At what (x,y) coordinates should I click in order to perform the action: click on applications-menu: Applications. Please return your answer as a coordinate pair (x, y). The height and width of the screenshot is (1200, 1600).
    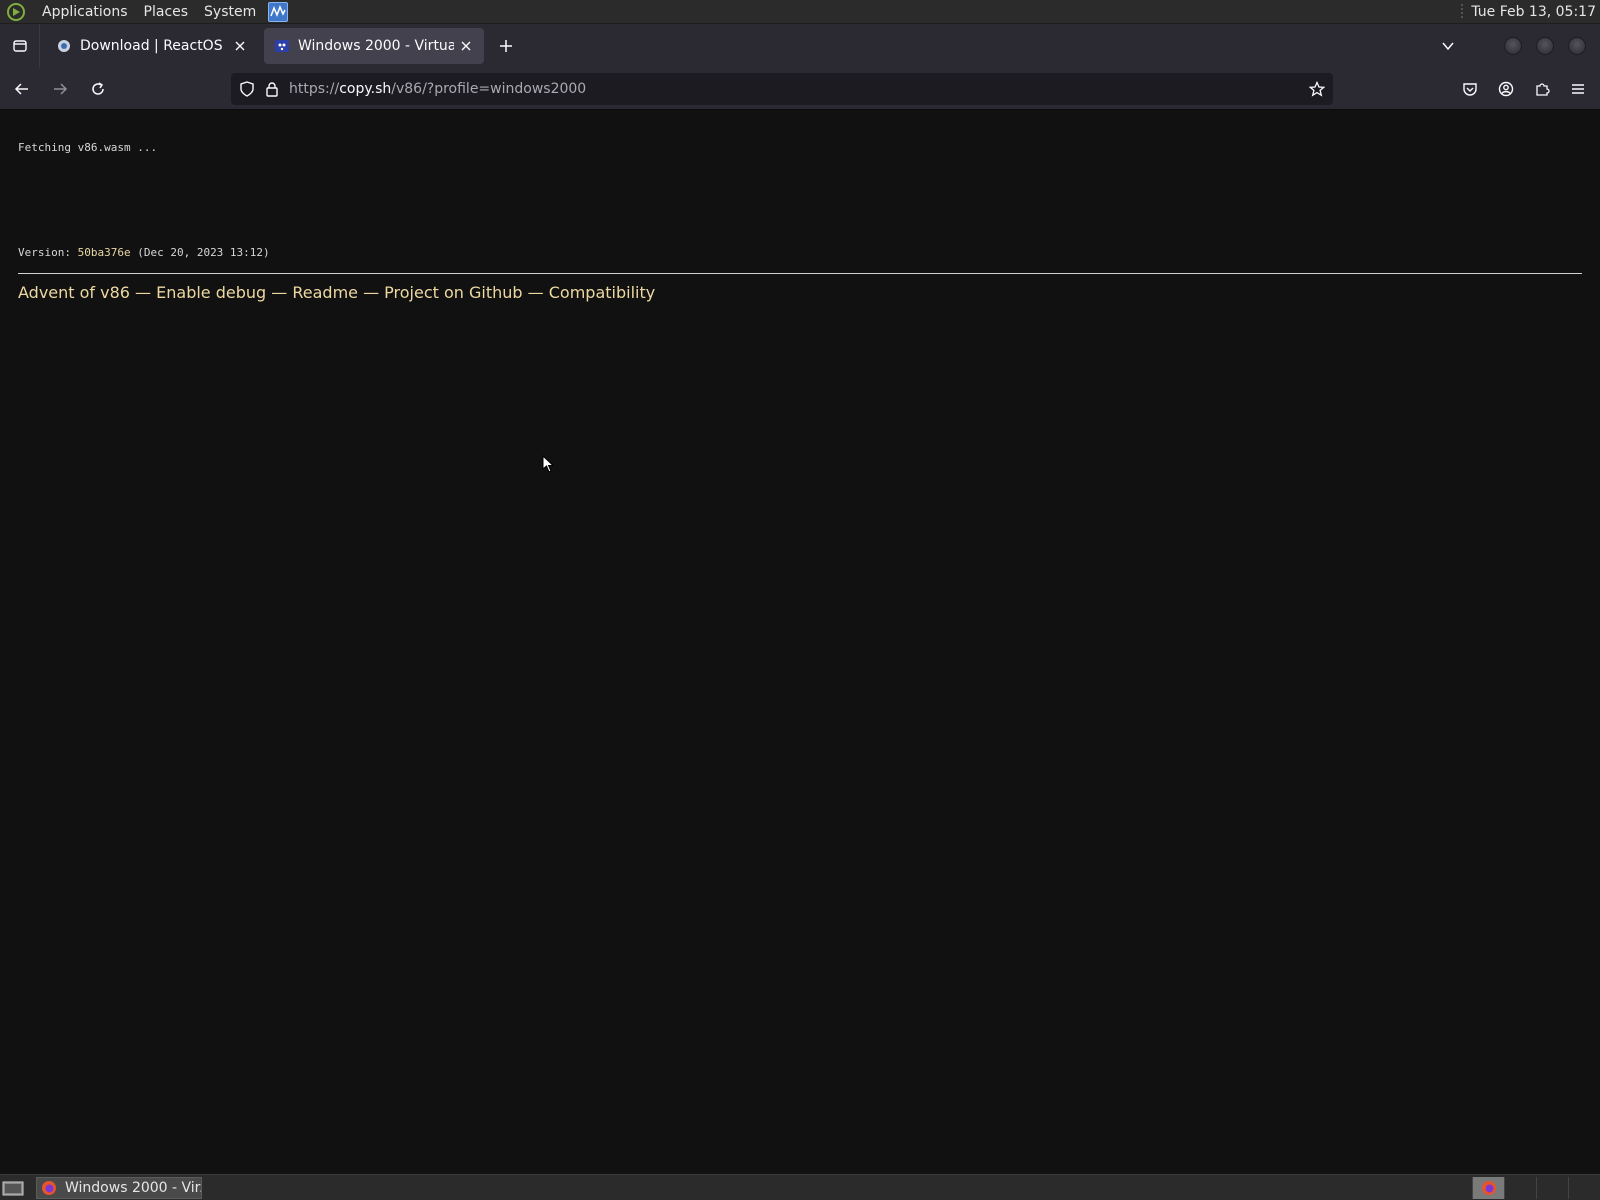
    Looking at the image, I should click on (85, 12).